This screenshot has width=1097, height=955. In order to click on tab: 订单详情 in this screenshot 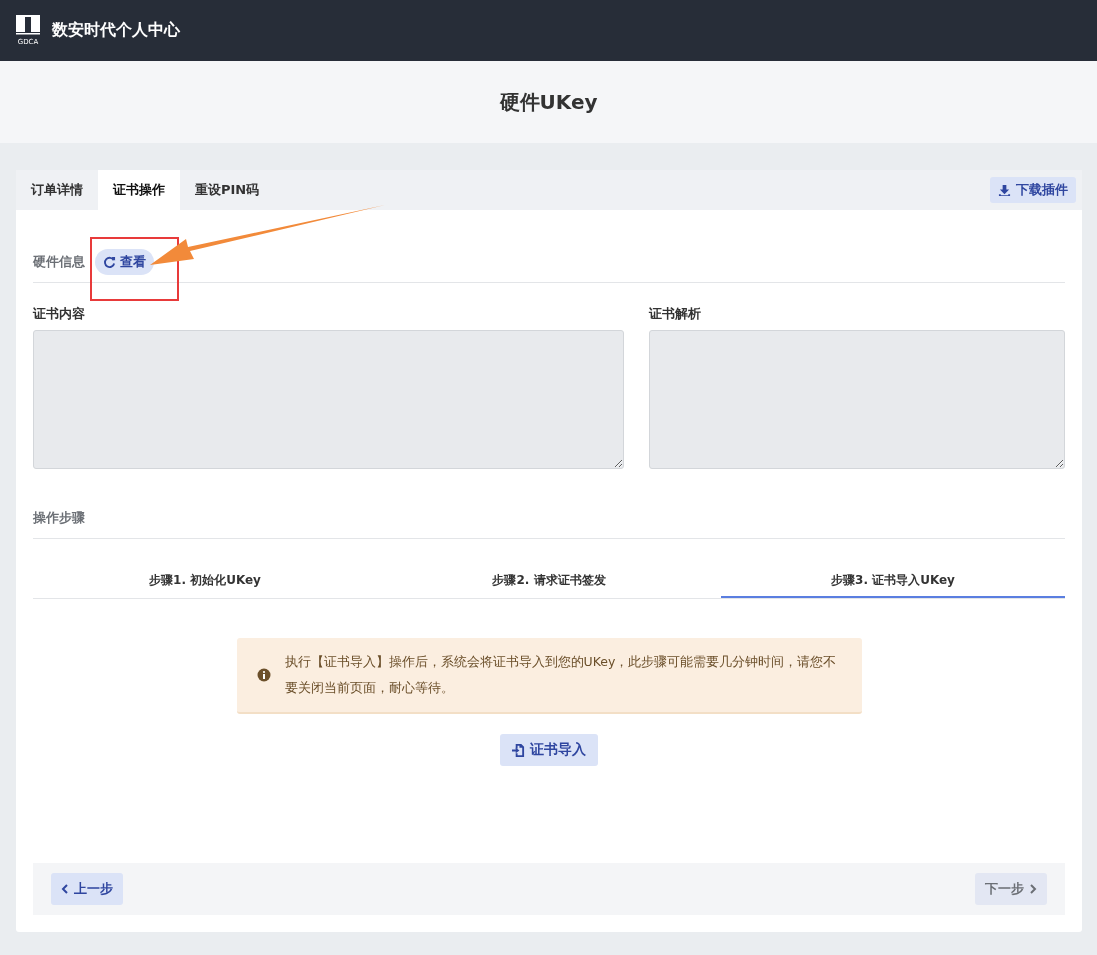, I will do `click(57, 190)`.